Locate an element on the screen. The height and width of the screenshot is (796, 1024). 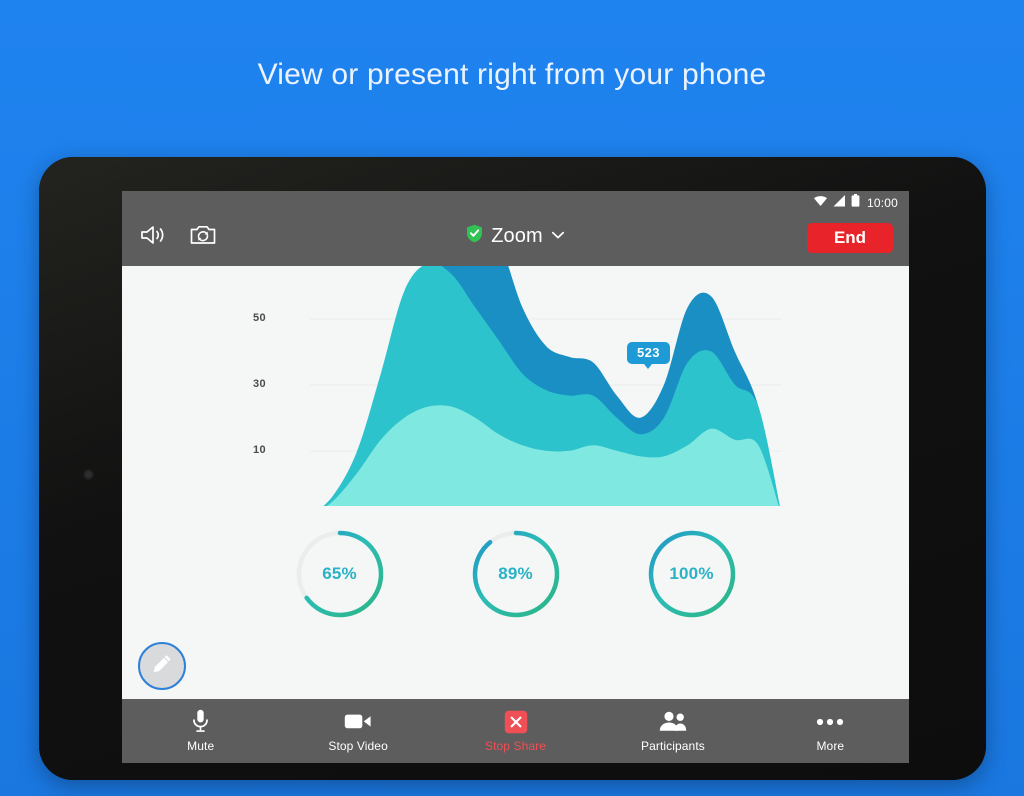
participants-icon is located at coordinates (673, 722).